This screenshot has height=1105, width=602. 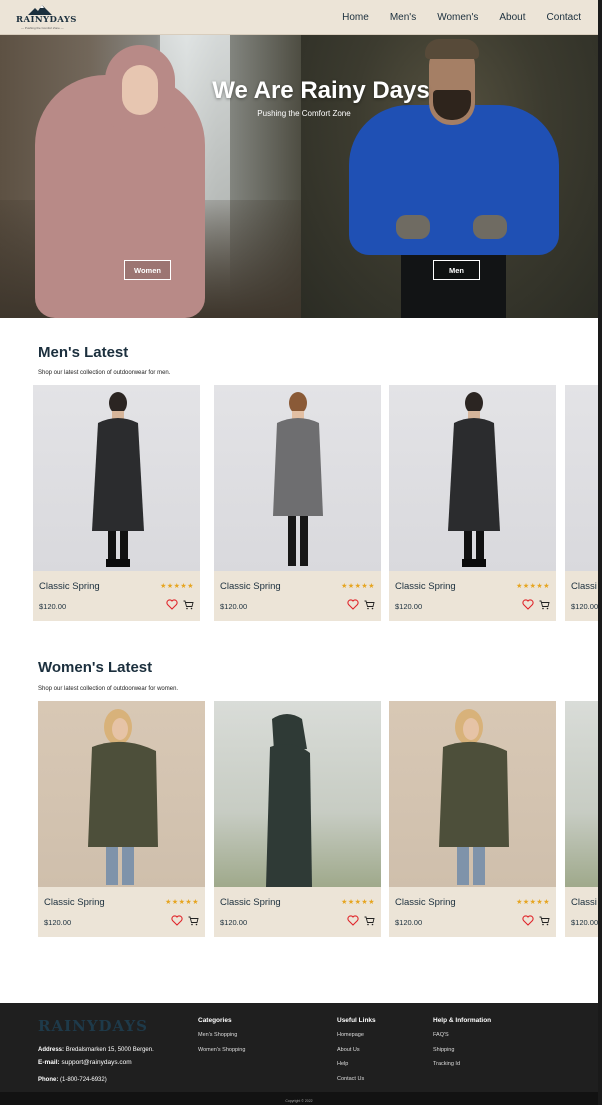 I want to click on nav-about: About, so click(x=512, y=17).